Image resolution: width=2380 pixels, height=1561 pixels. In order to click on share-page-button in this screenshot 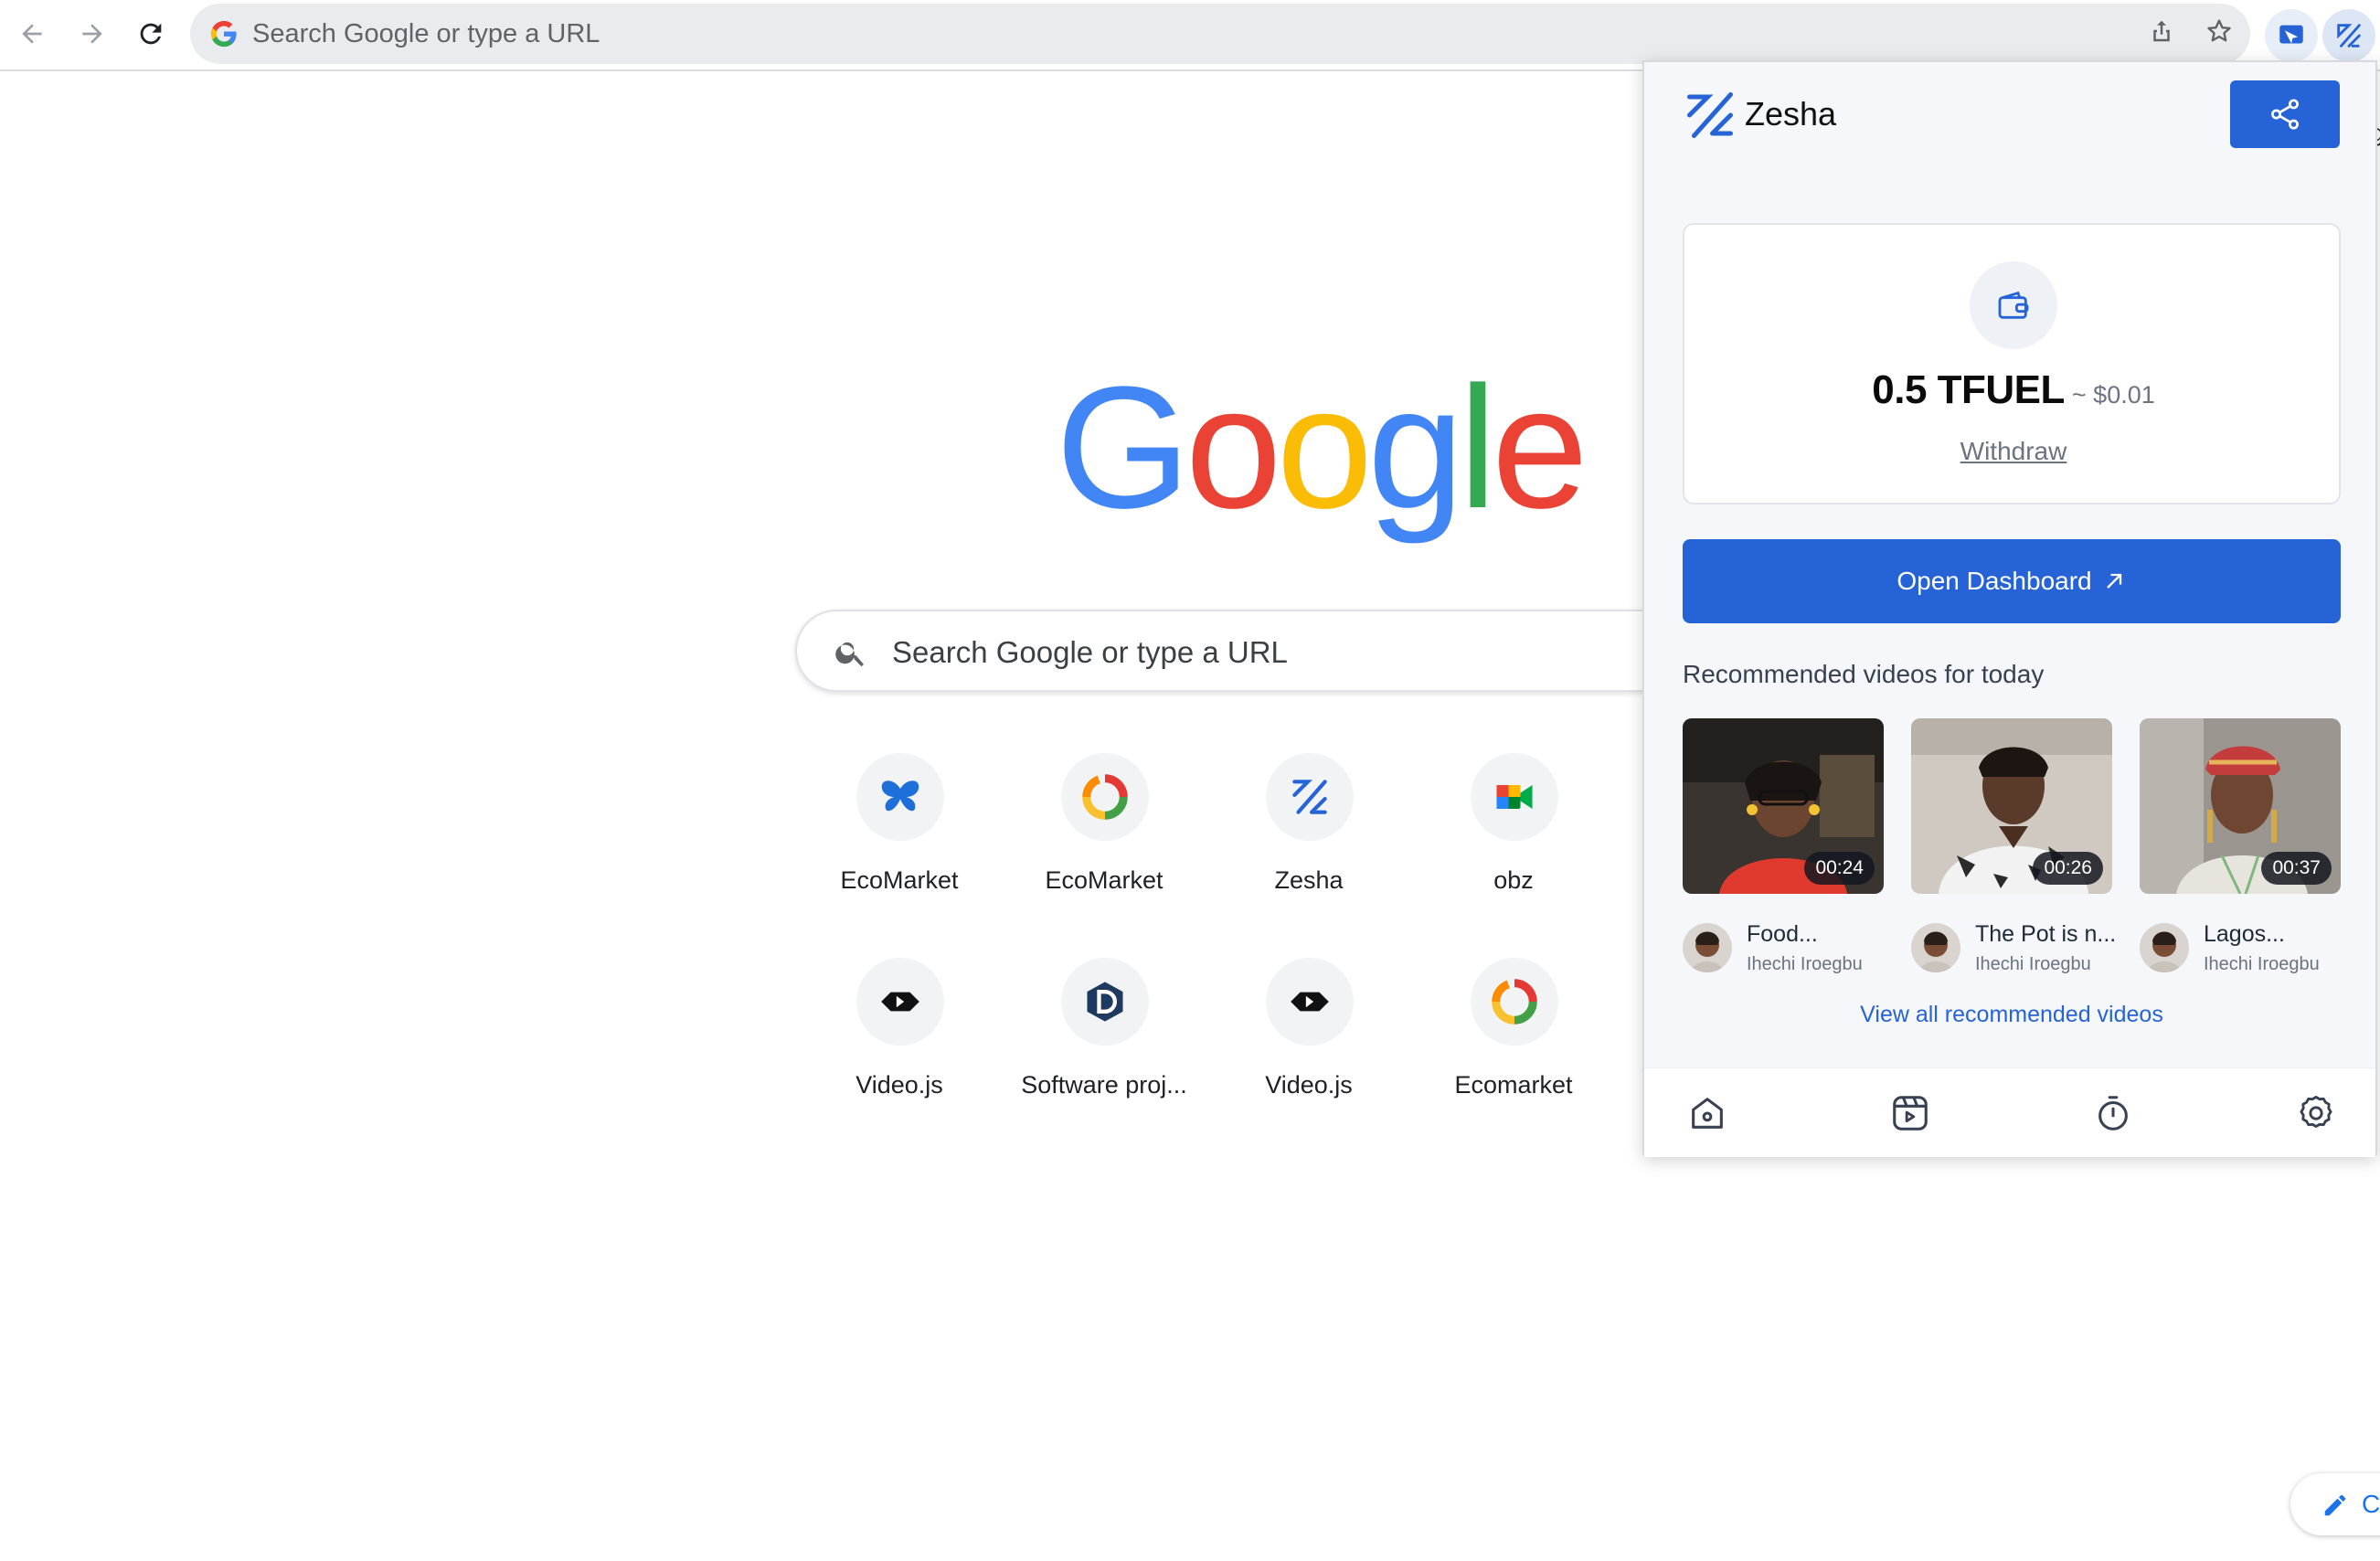, I will do `click(2161, 31)`.